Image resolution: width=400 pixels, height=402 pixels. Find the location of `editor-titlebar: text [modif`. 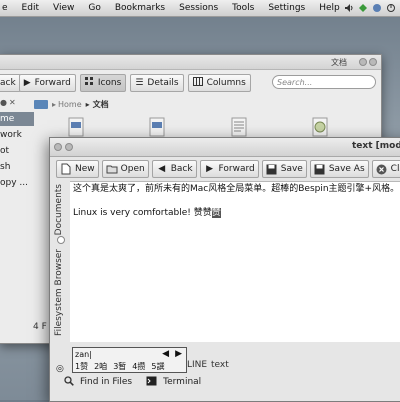

editor-titlebar: text [modif is located at coordinates (225, 147).